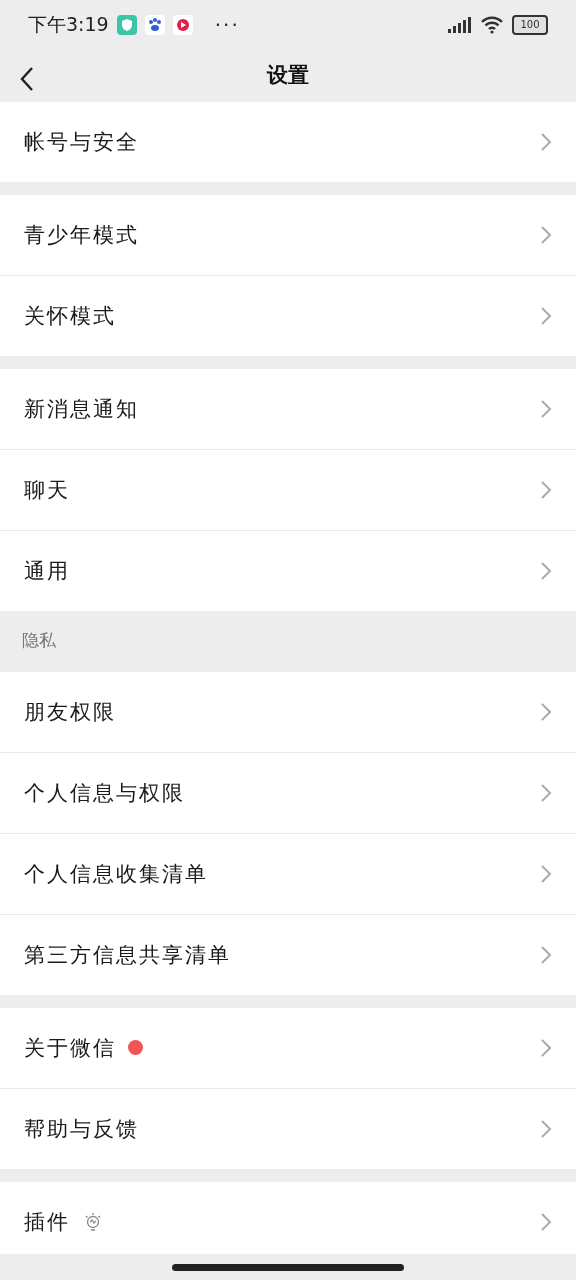 The height and width of the screenshot is (1280, 576). Describe the element at coordinates (70, 316) in the screenshot. I see `menu-item-label: 关怀模式` at that location.